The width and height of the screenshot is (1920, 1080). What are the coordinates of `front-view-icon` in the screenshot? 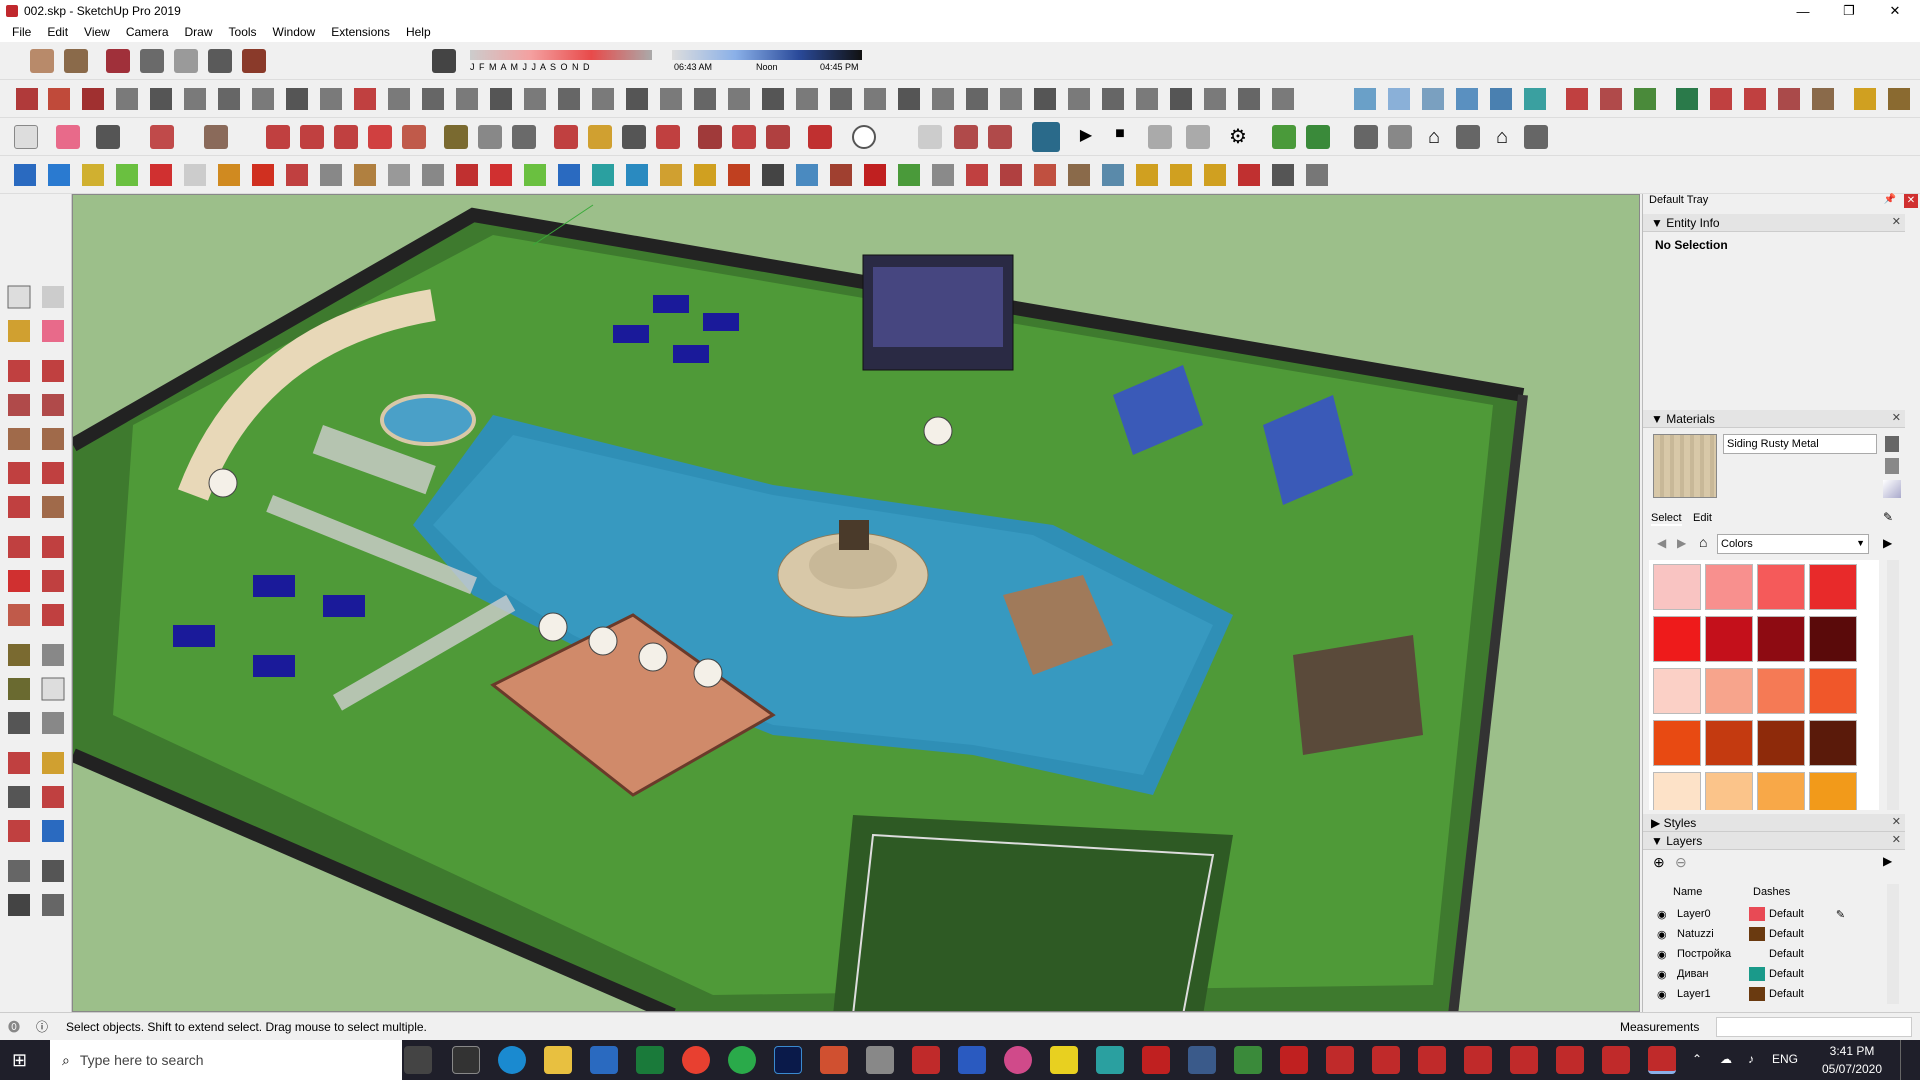 It's located at (118, 61).